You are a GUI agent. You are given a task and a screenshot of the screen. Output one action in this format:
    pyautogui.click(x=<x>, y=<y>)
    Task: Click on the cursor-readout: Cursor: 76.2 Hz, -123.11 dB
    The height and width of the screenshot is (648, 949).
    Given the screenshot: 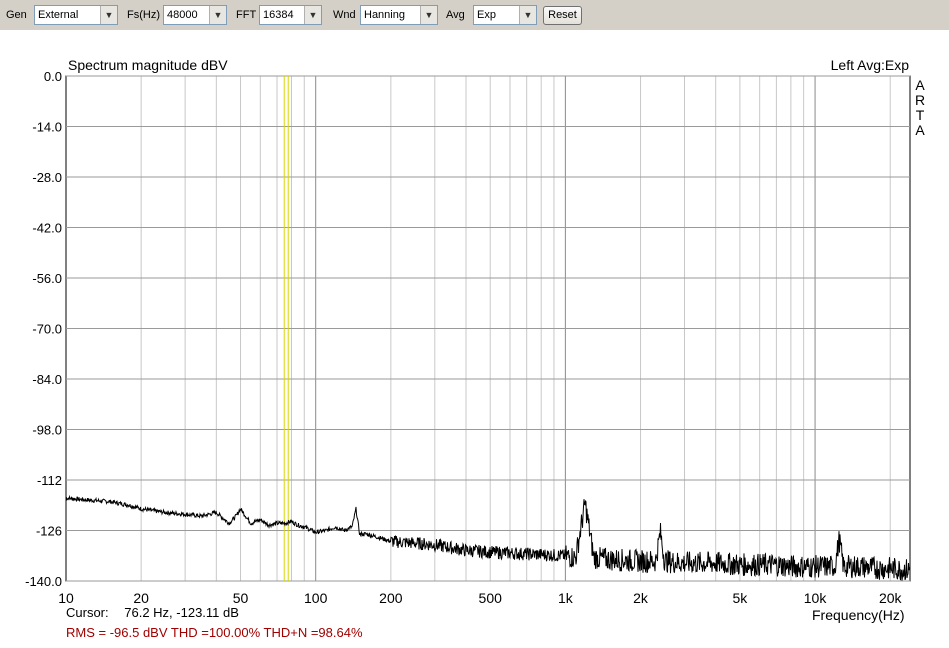 What is the action you would take?
    pyautogui.click(x=152, y=612)
    